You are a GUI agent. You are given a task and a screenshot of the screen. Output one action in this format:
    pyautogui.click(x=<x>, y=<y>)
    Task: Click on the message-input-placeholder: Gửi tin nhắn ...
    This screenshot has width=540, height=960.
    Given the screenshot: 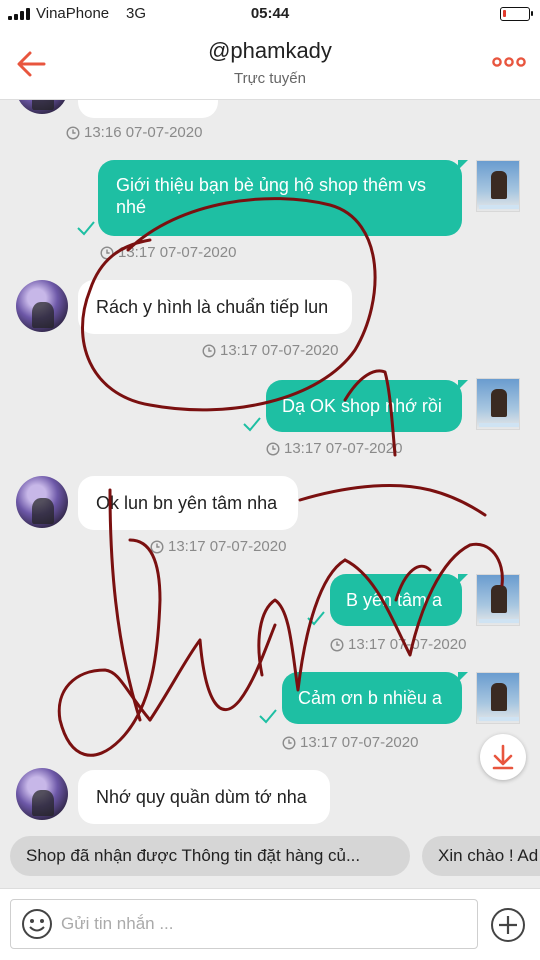 What is the action you would take?
    pyautogui.click(x=117, y=923)
    